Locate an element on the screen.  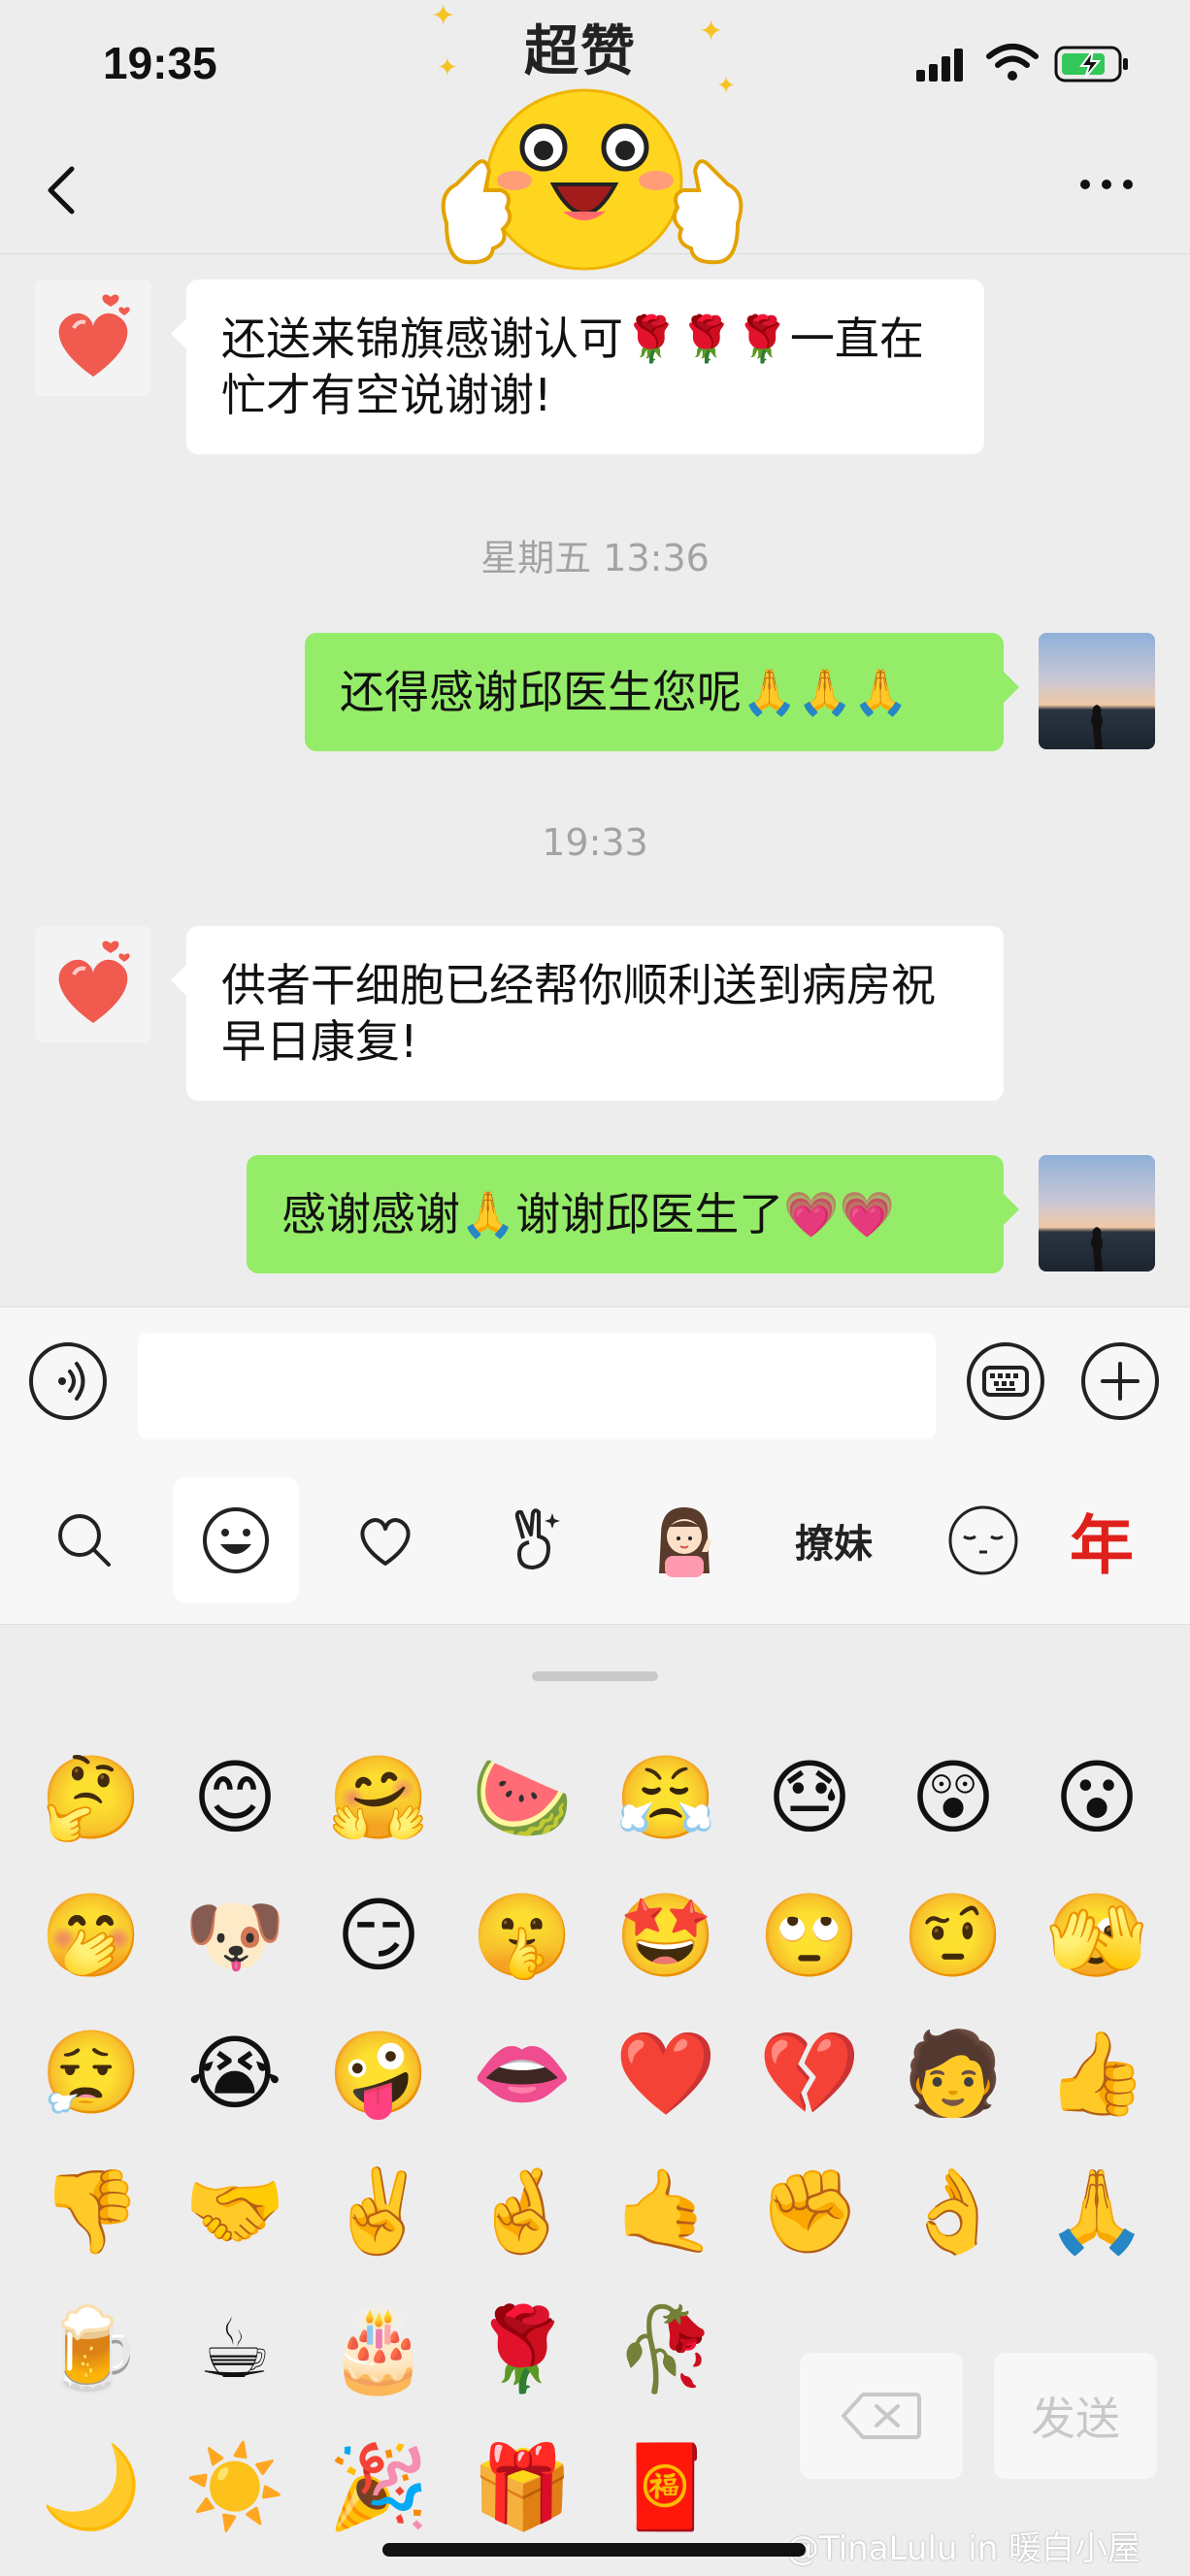
signal-icon is located at coordinates (939, 65).